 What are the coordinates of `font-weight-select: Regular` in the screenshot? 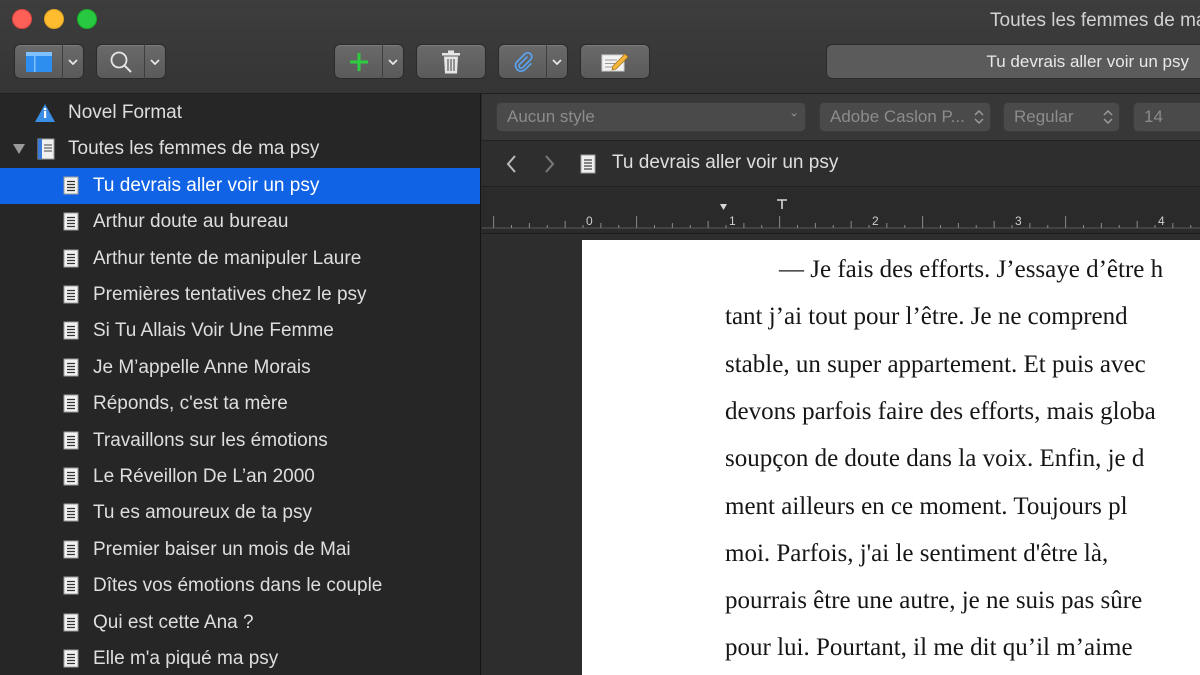 It's located at (1061, 117).